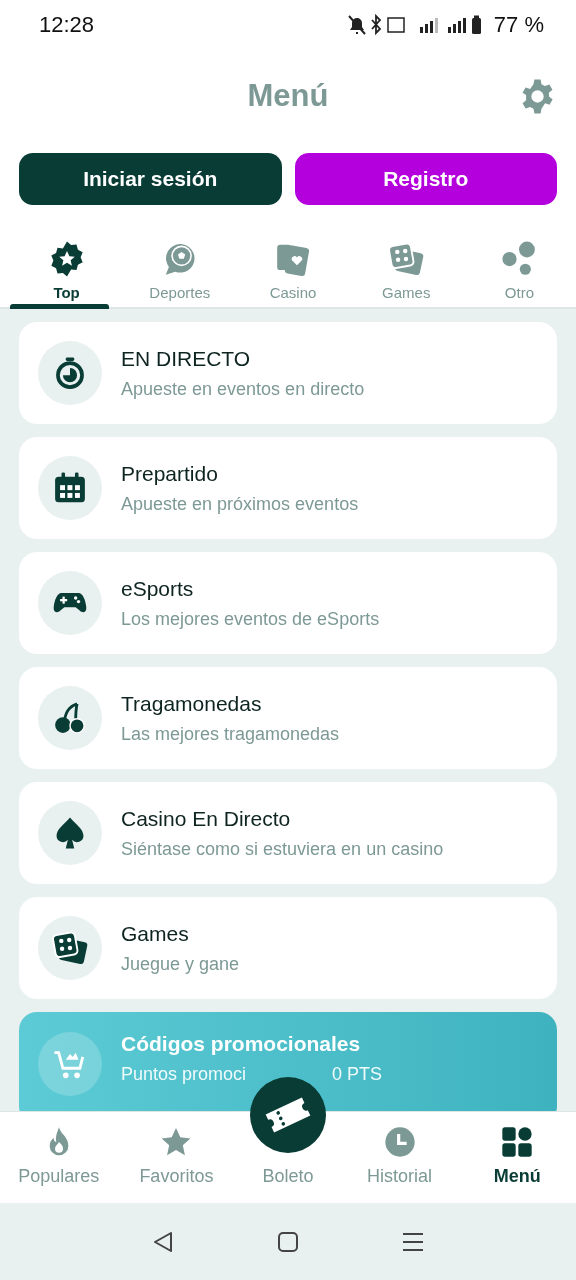  What do you see at coordinates (192, 703) in the screenshot?
I see `menu-item-title: Tragamonedas` at bounding box center [192, 703].